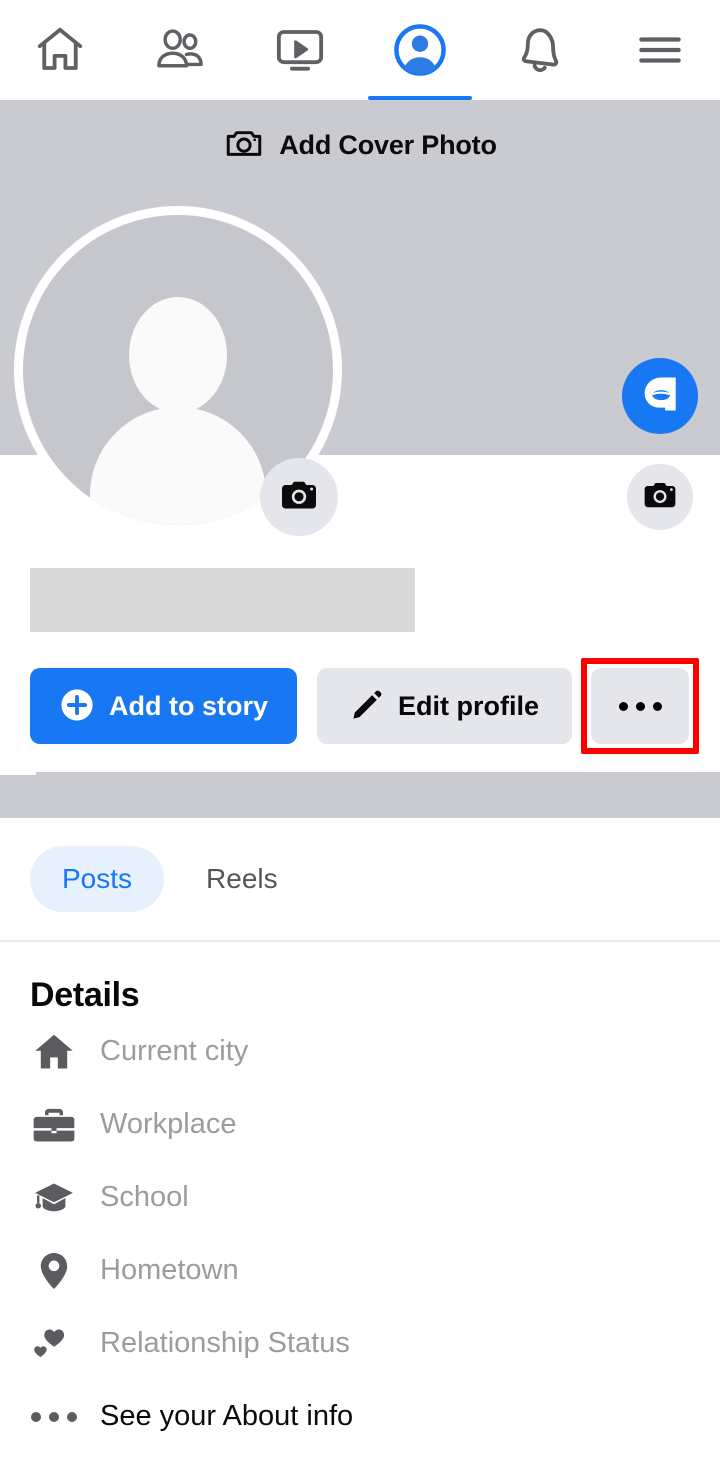 Image resolution: width=720 pixels, height=1475 pixels. I want to click on nav-item-home, so click(60, 50).